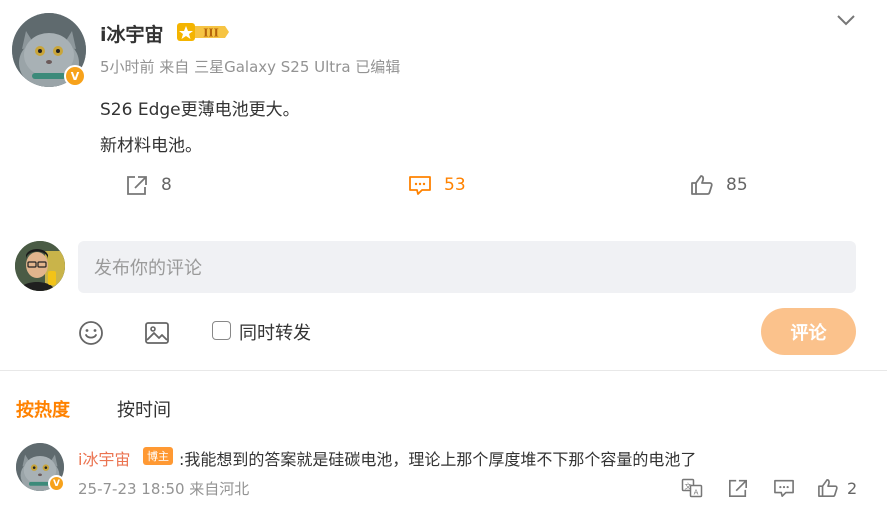  What do you see at coordinates (221, 330) in the screenshot?
I see `repost-checkbox` at bounding box center [221, 330].